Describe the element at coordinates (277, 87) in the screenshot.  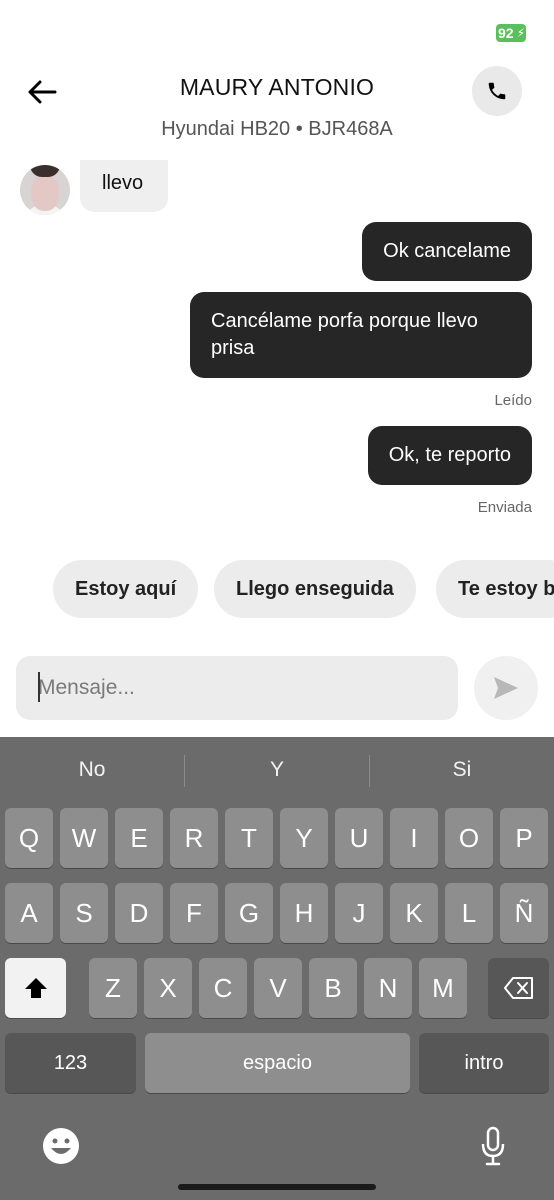
I see `driver-name: MAURY ANTONIO` at that location.